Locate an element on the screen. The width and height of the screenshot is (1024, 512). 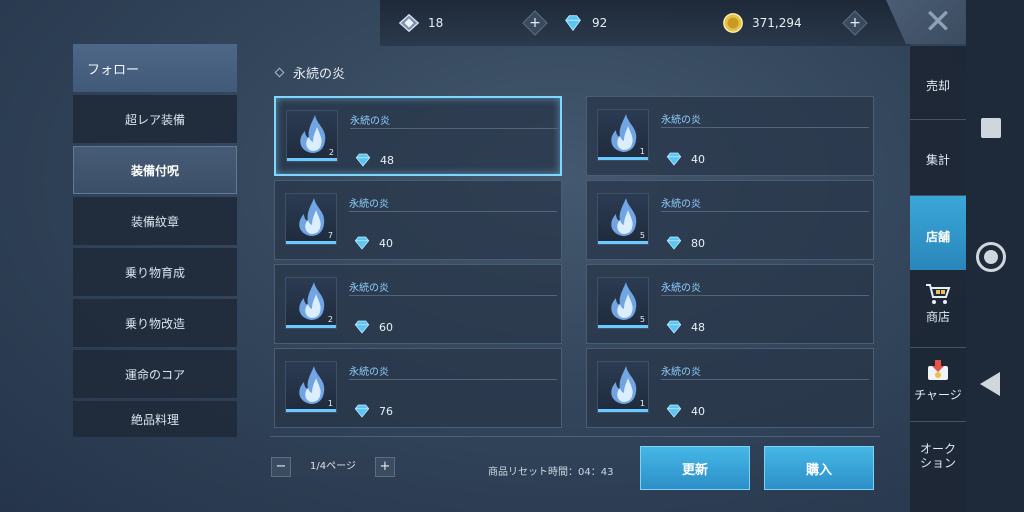
nav-gather: 集計 is located at coordinates (938, 158).